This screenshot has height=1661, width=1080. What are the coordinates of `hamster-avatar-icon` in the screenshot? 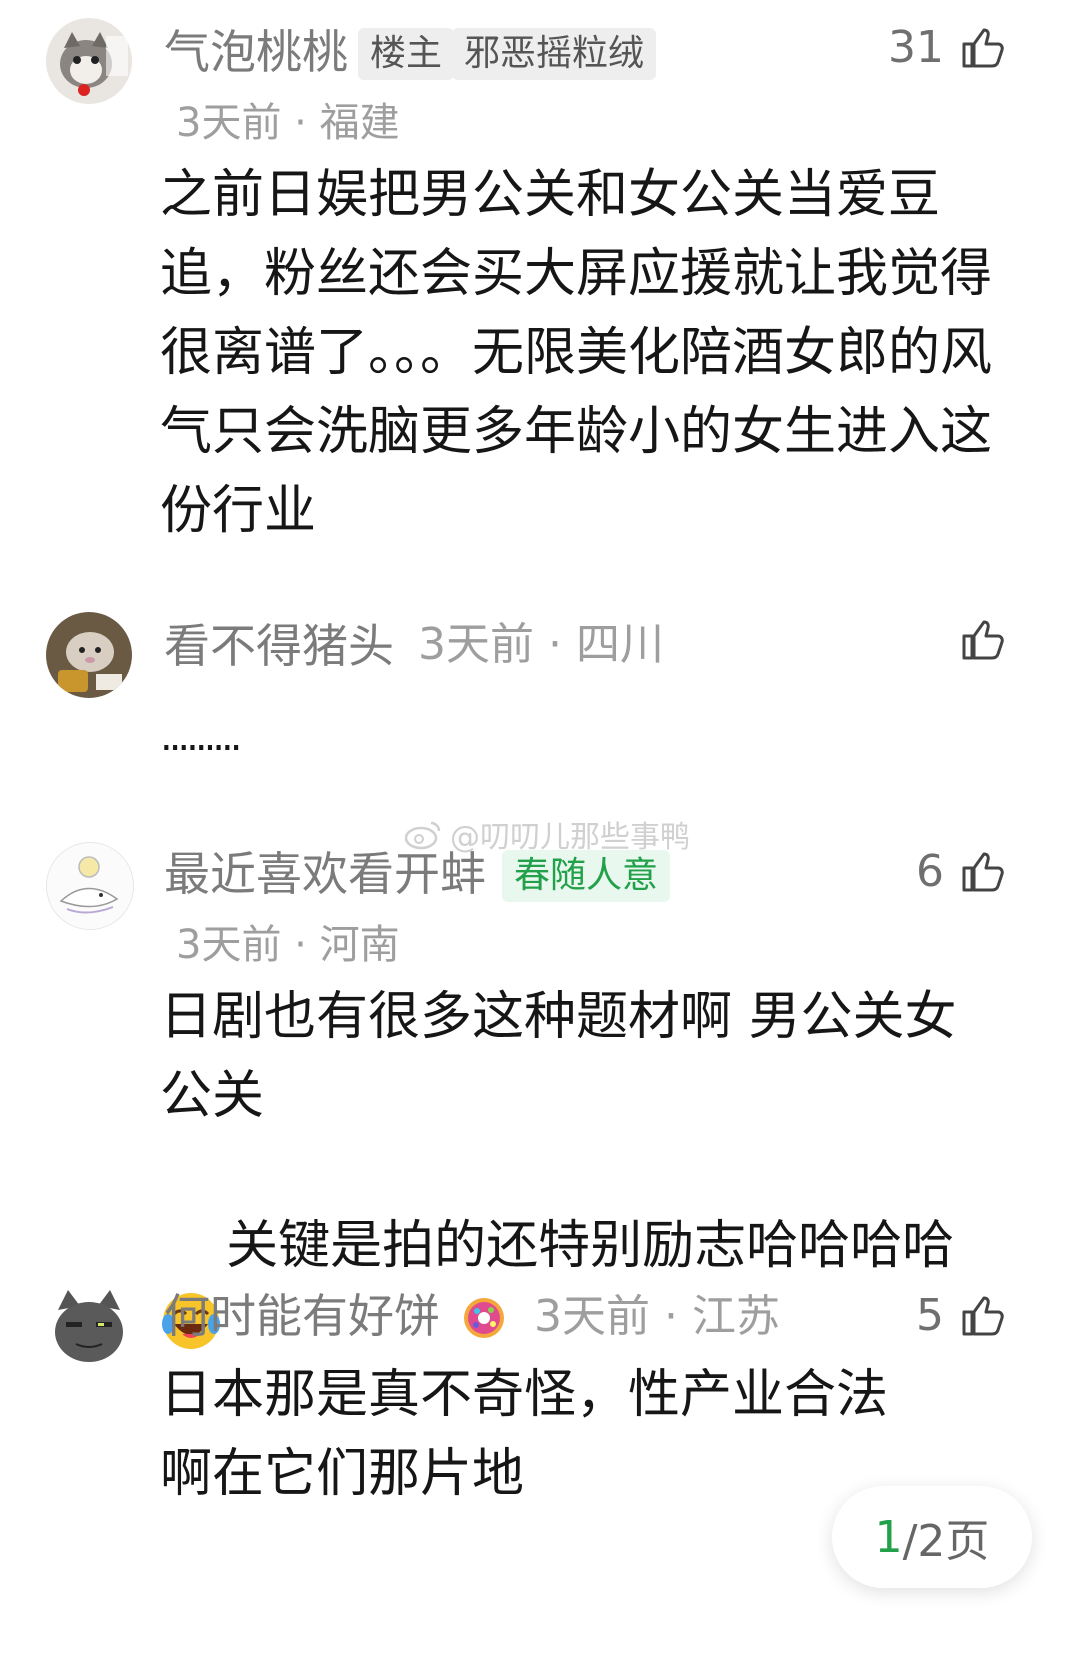 It's located at (89, 655).